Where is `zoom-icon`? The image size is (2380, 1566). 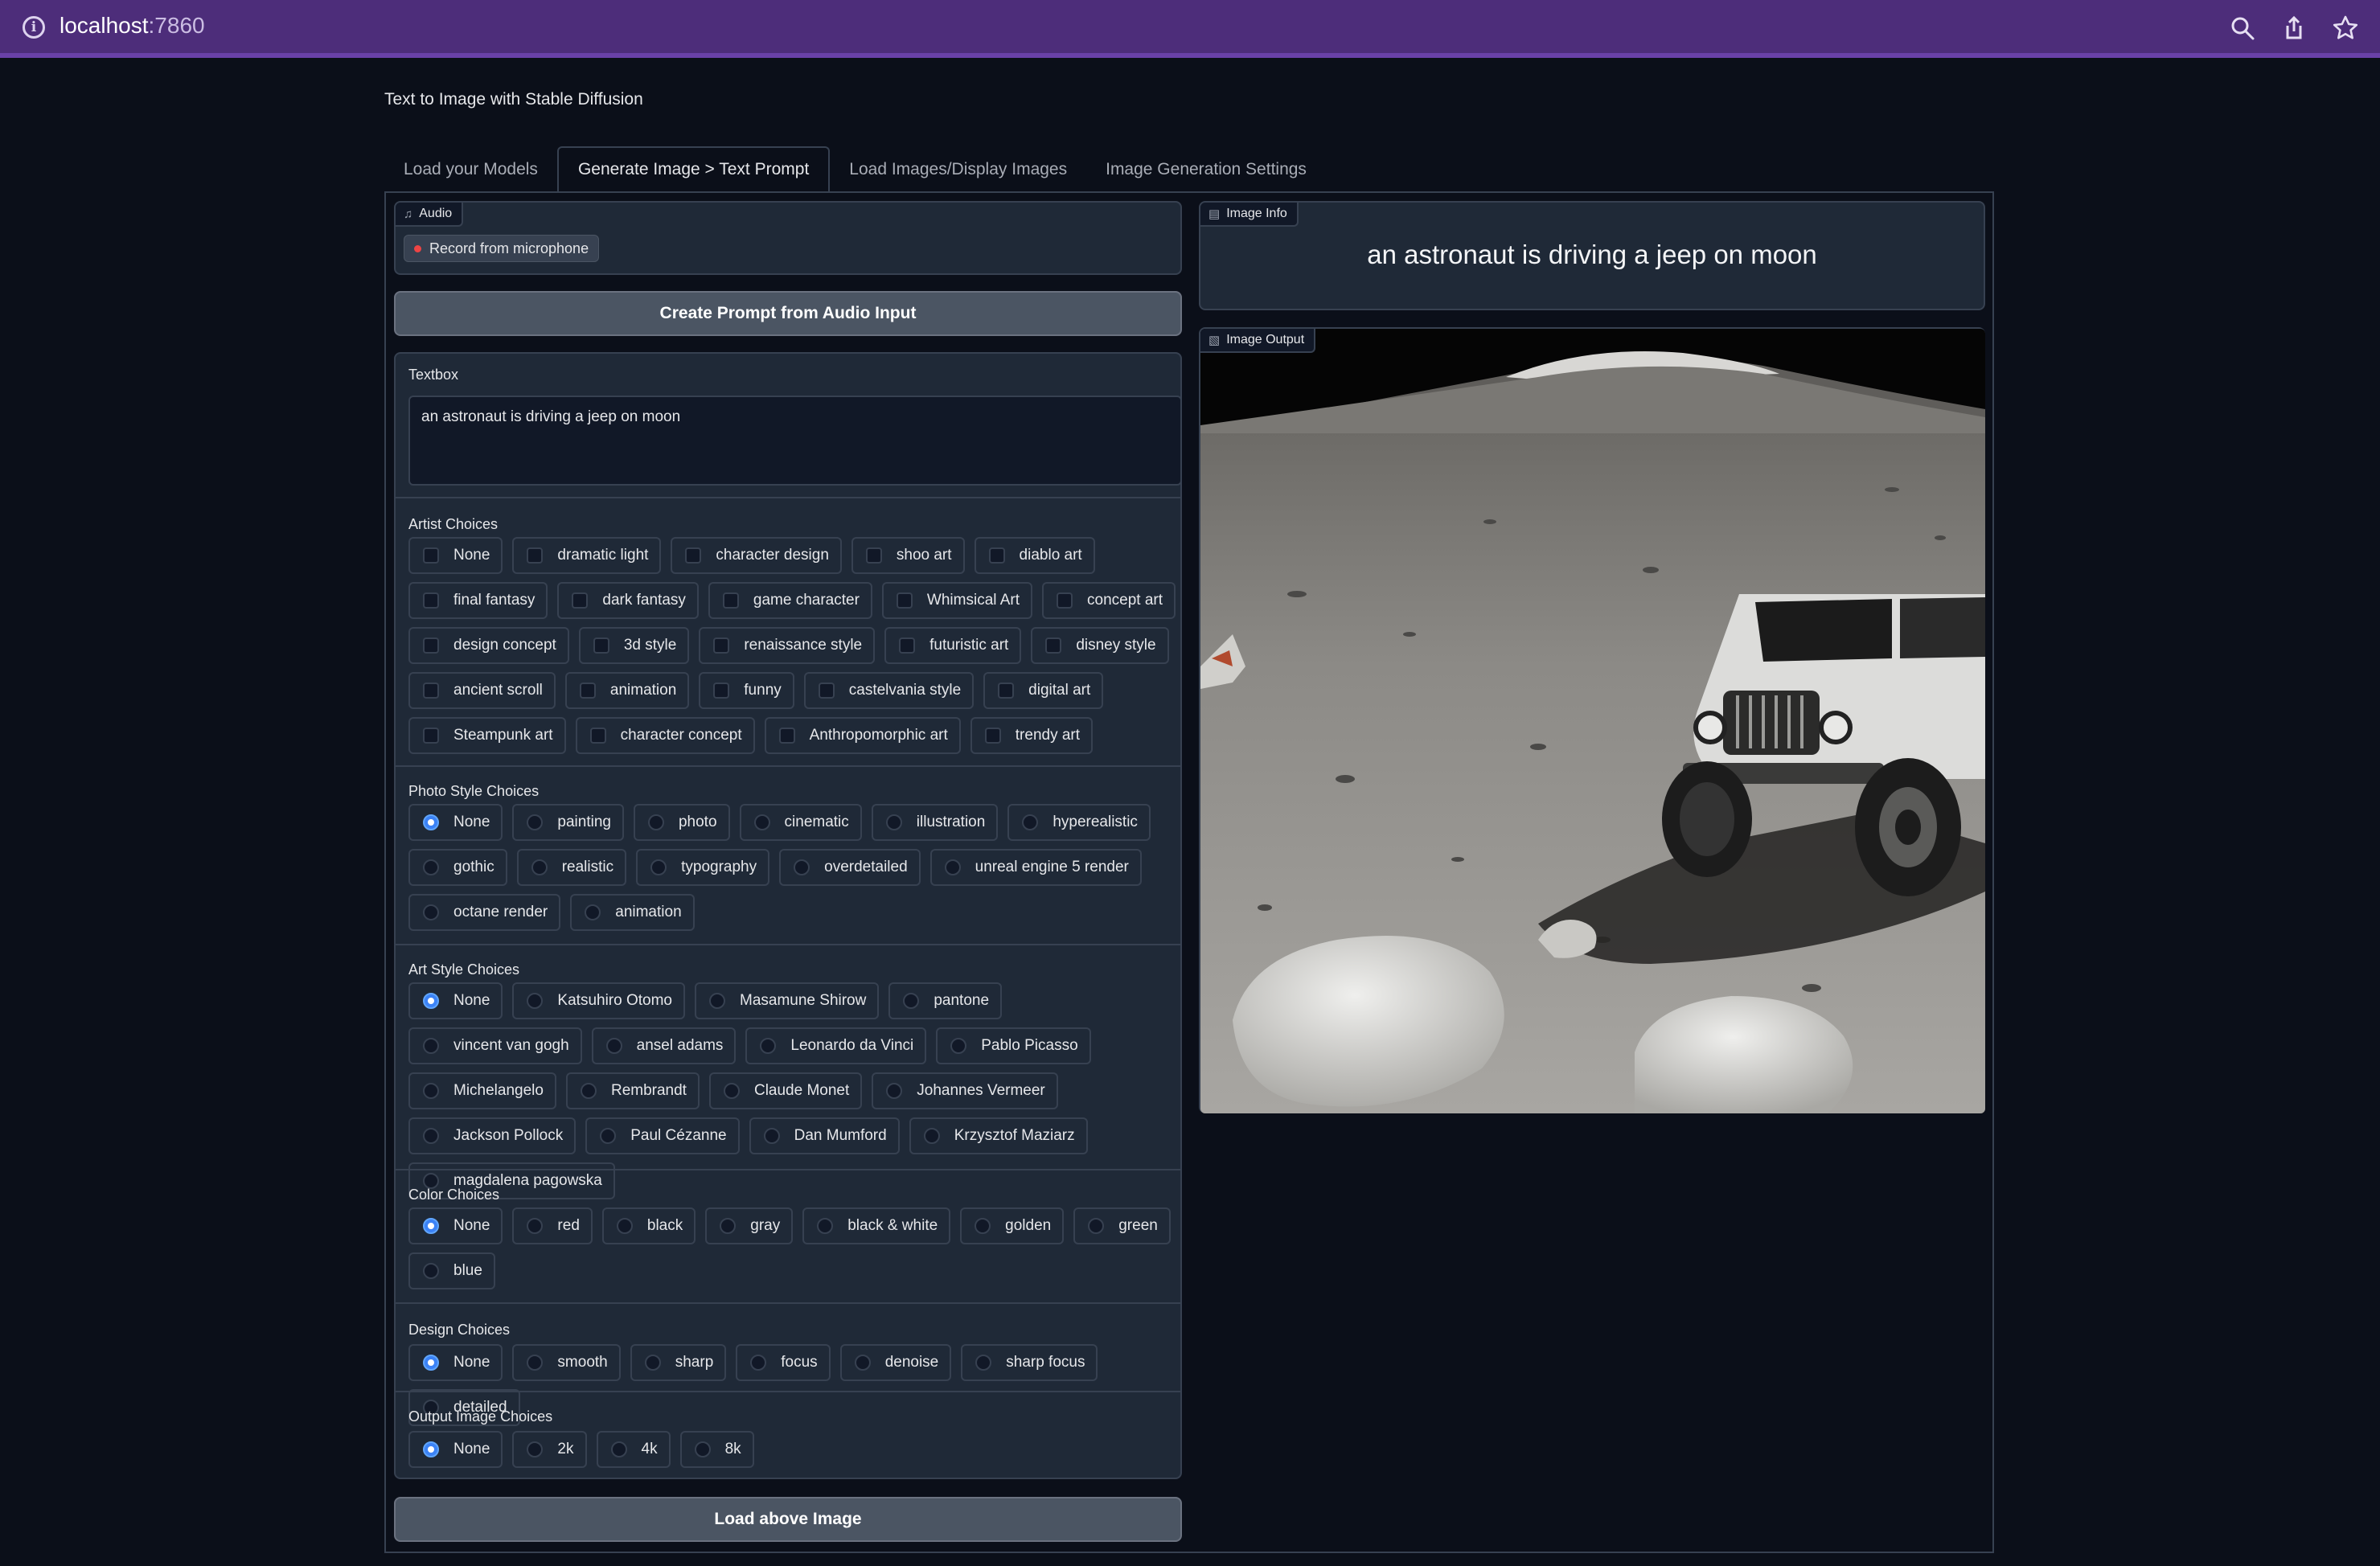
zoom-icon is located at coordinates (2242, 28).